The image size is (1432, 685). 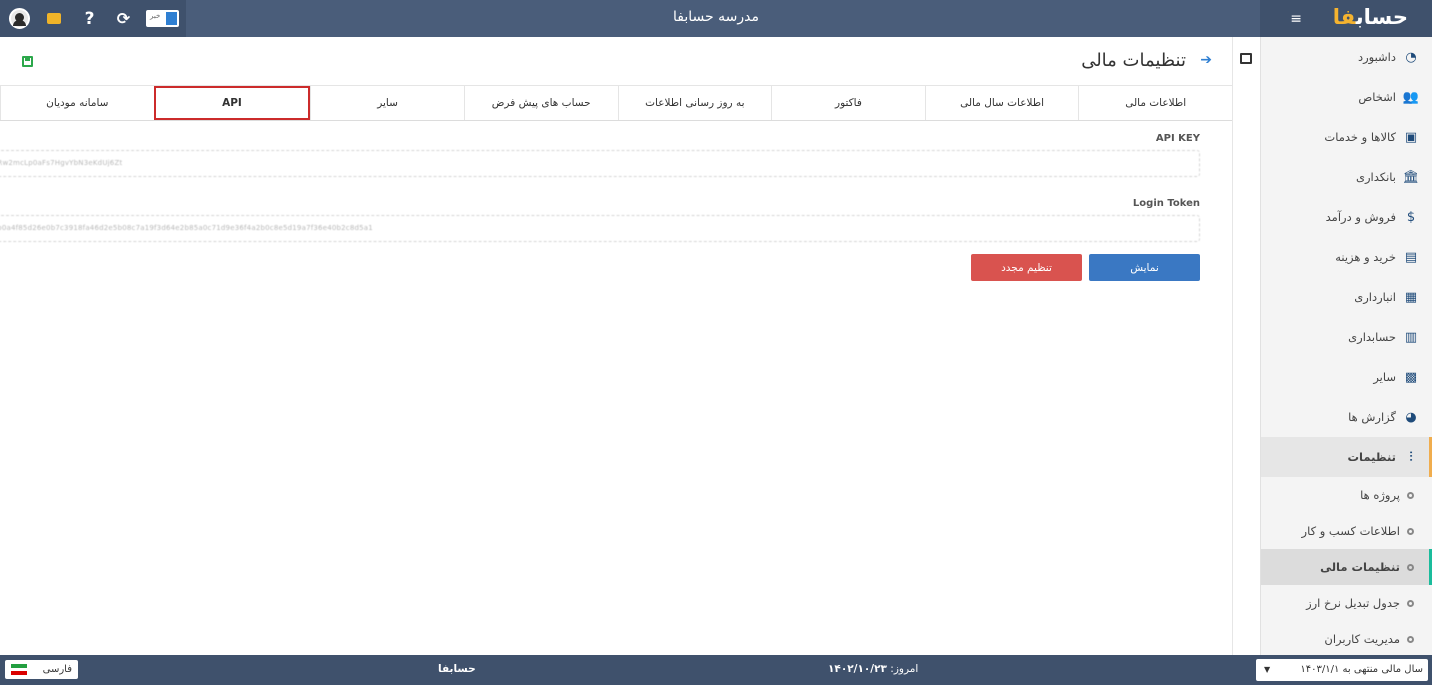 I want to click on tab-financial-info: اطلاعات مالی, so click(x=1155, y=103).